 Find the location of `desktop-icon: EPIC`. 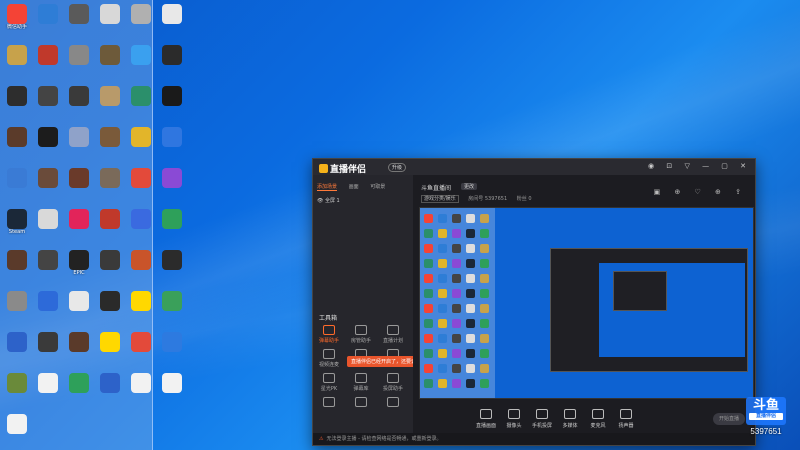

desktop-icon: EPIC is located at coordinates (79, 266).